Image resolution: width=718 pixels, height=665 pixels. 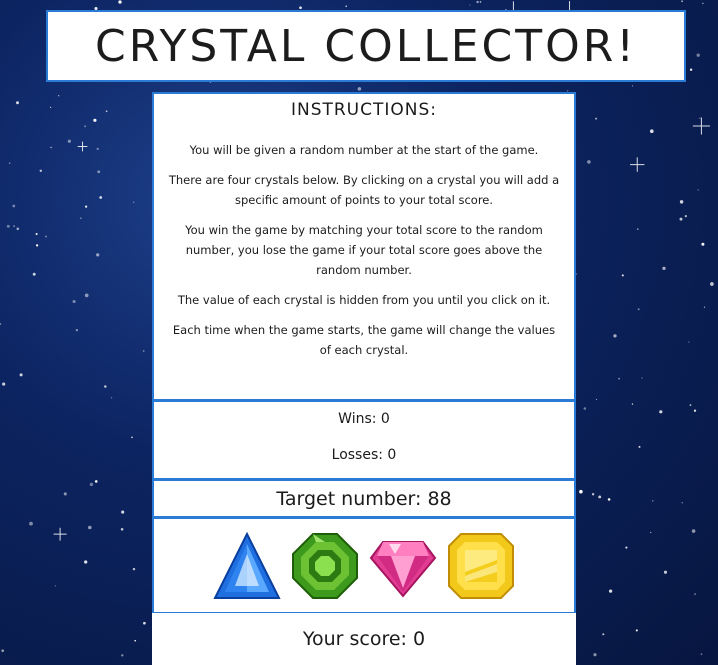 I want to click on win-loss-panel: Wins: 0 Losses: 0, so click(x=364, y=440).